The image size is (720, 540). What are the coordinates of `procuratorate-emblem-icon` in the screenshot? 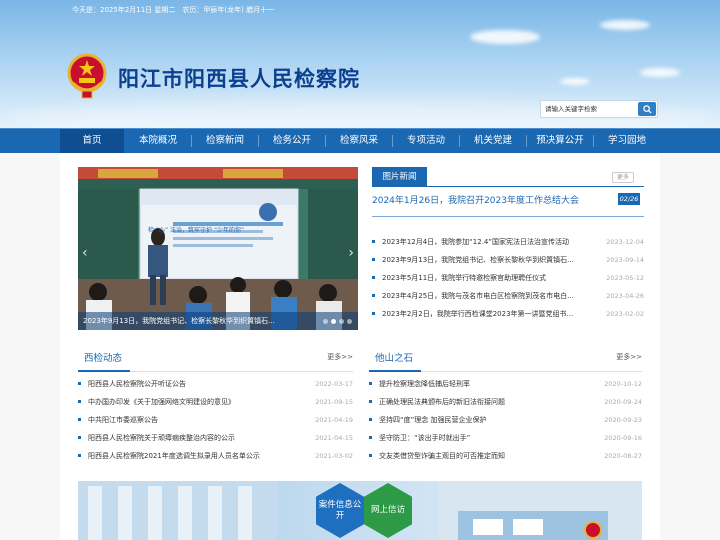 It's located at (87, 76).